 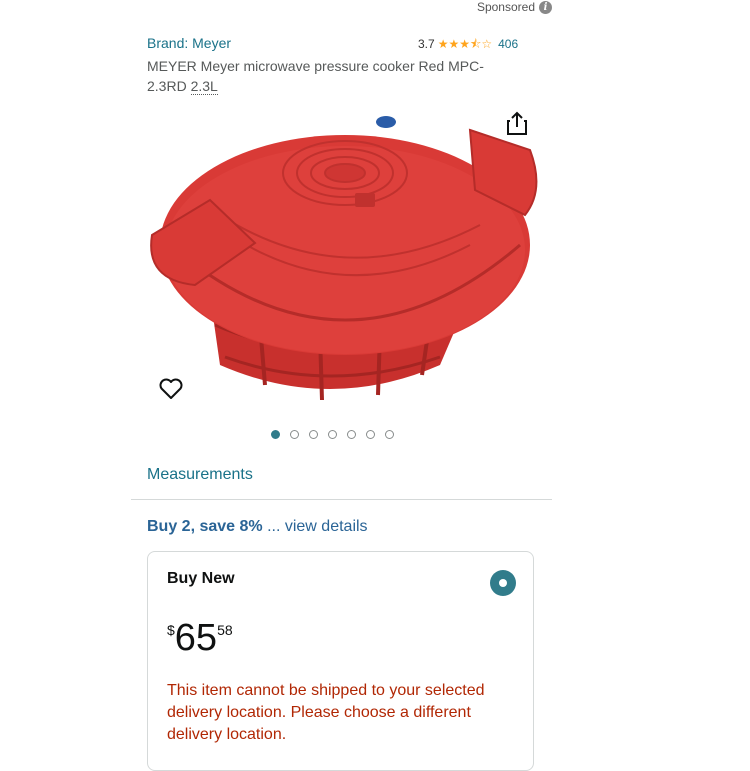 What do you see at coordinates (545, 7) in the screenshot?
I see `info-icon: i` at bounding box center [545, 7].